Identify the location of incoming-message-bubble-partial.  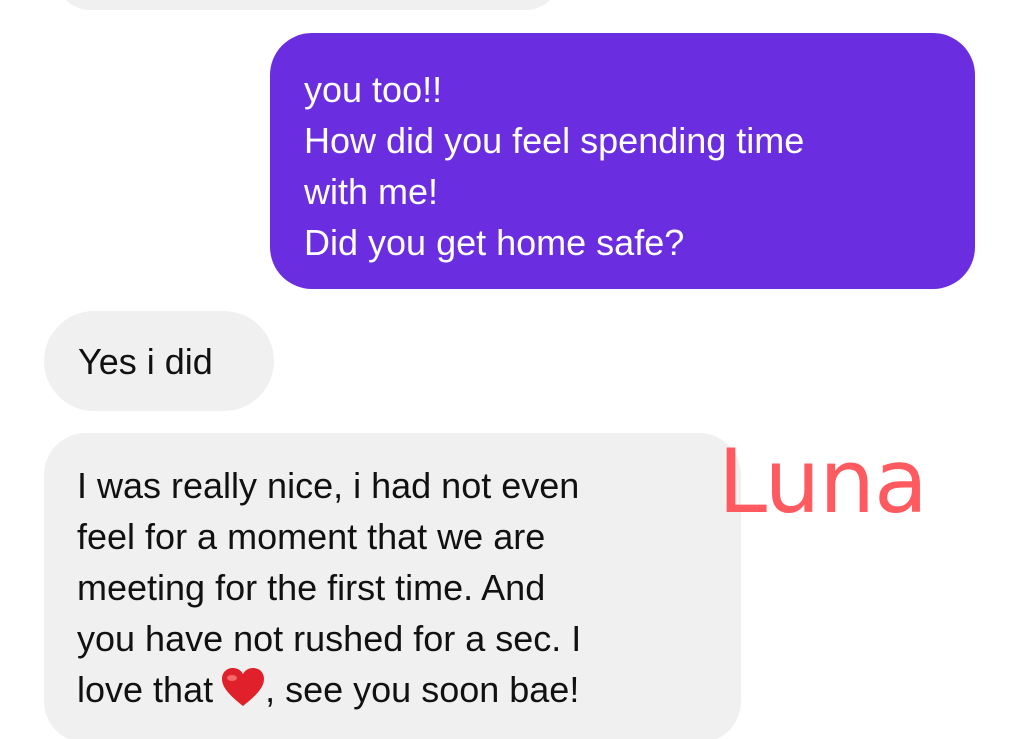
(308, 5).